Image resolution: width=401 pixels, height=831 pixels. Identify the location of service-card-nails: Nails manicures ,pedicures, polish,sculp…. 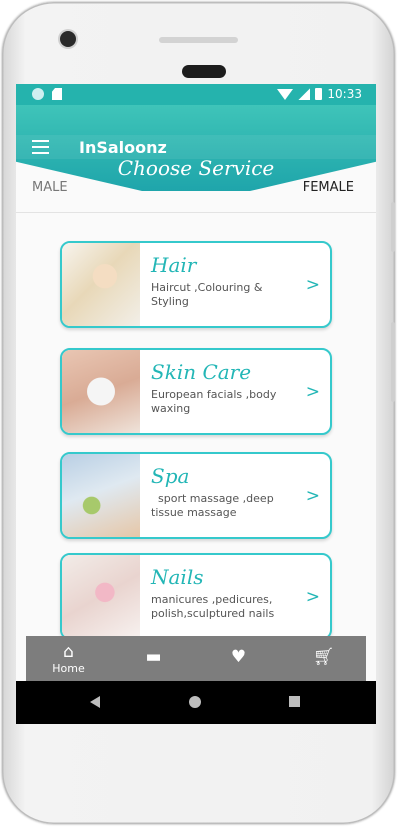
(196, 596).